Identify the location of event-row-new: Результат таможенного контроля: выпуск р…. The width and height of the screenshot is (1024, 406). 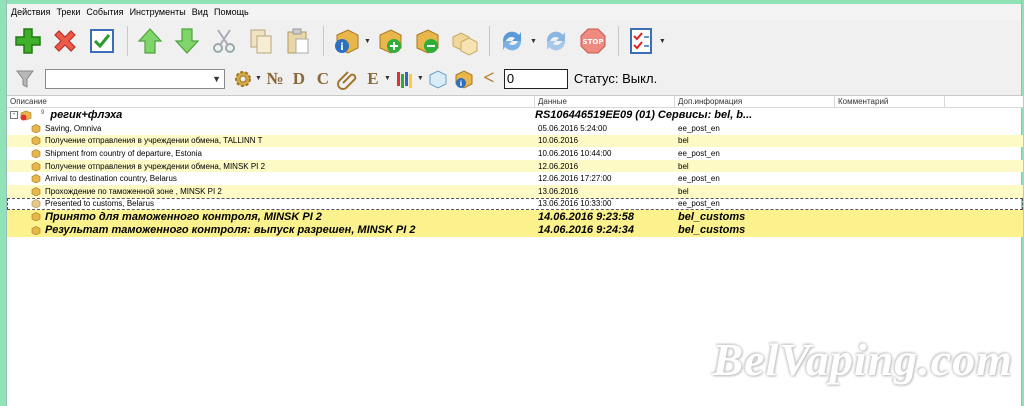
(515, 230).